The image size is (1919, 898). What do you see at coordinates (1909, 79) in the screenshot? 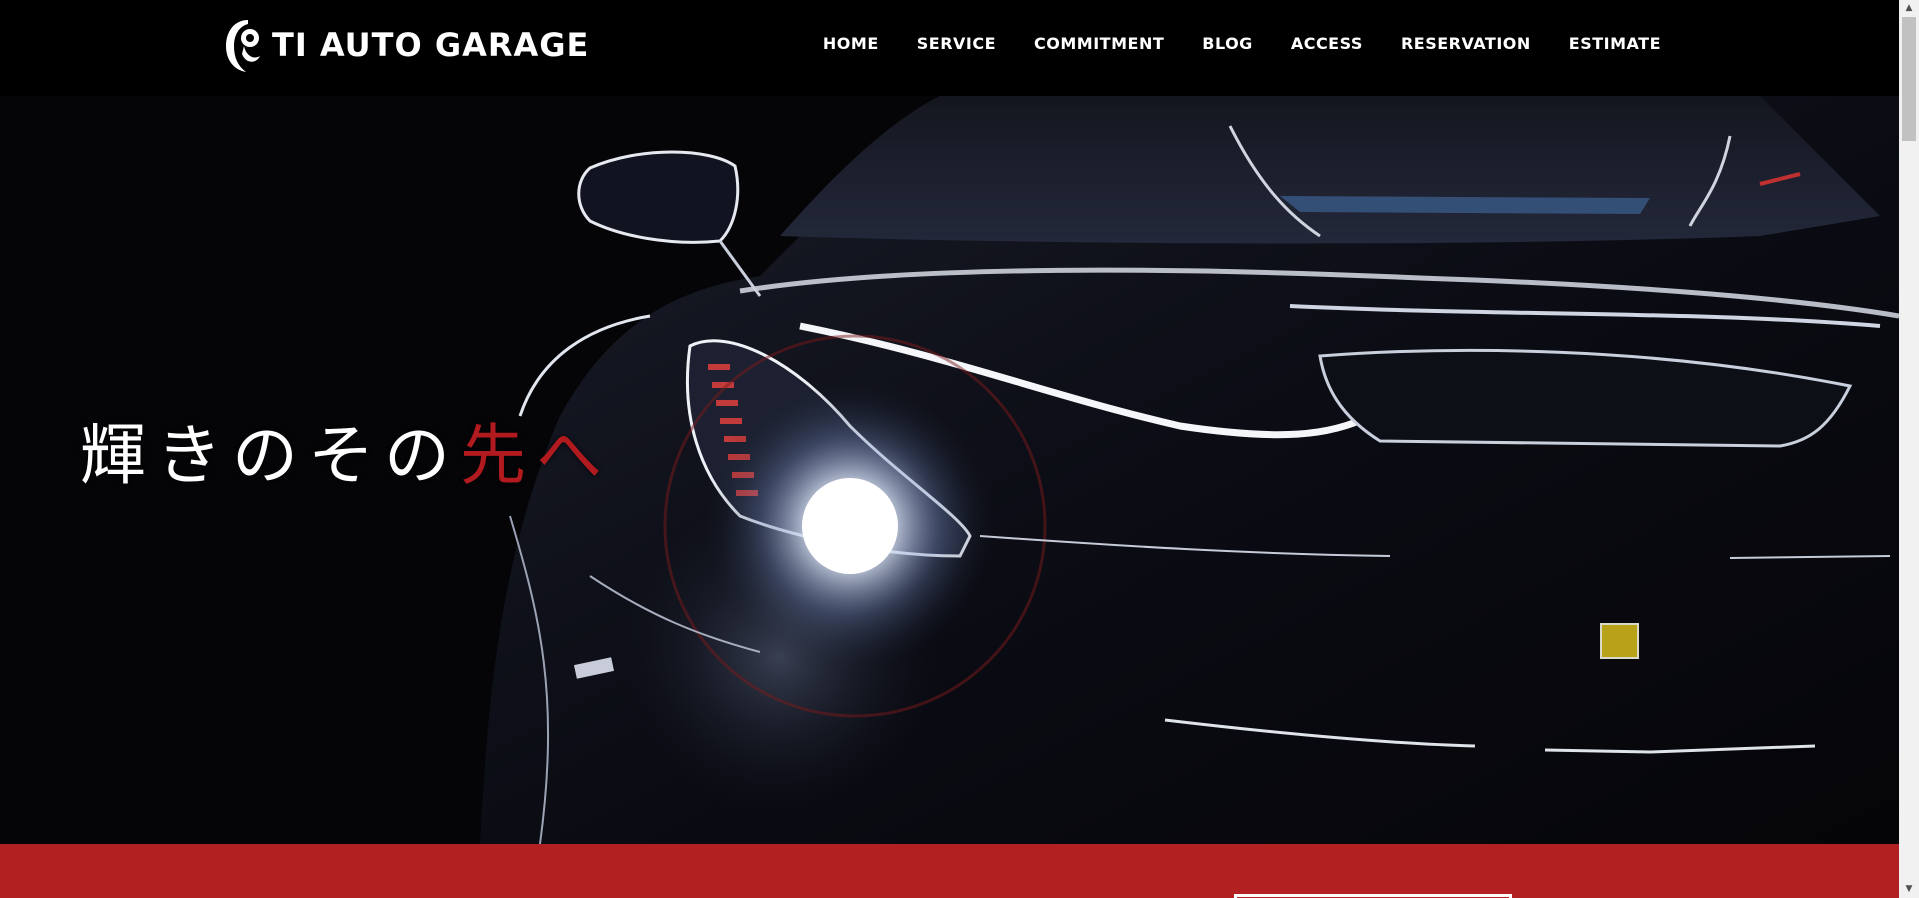
I see `scrollbar-thumb` at bounding box center [1909, 79].